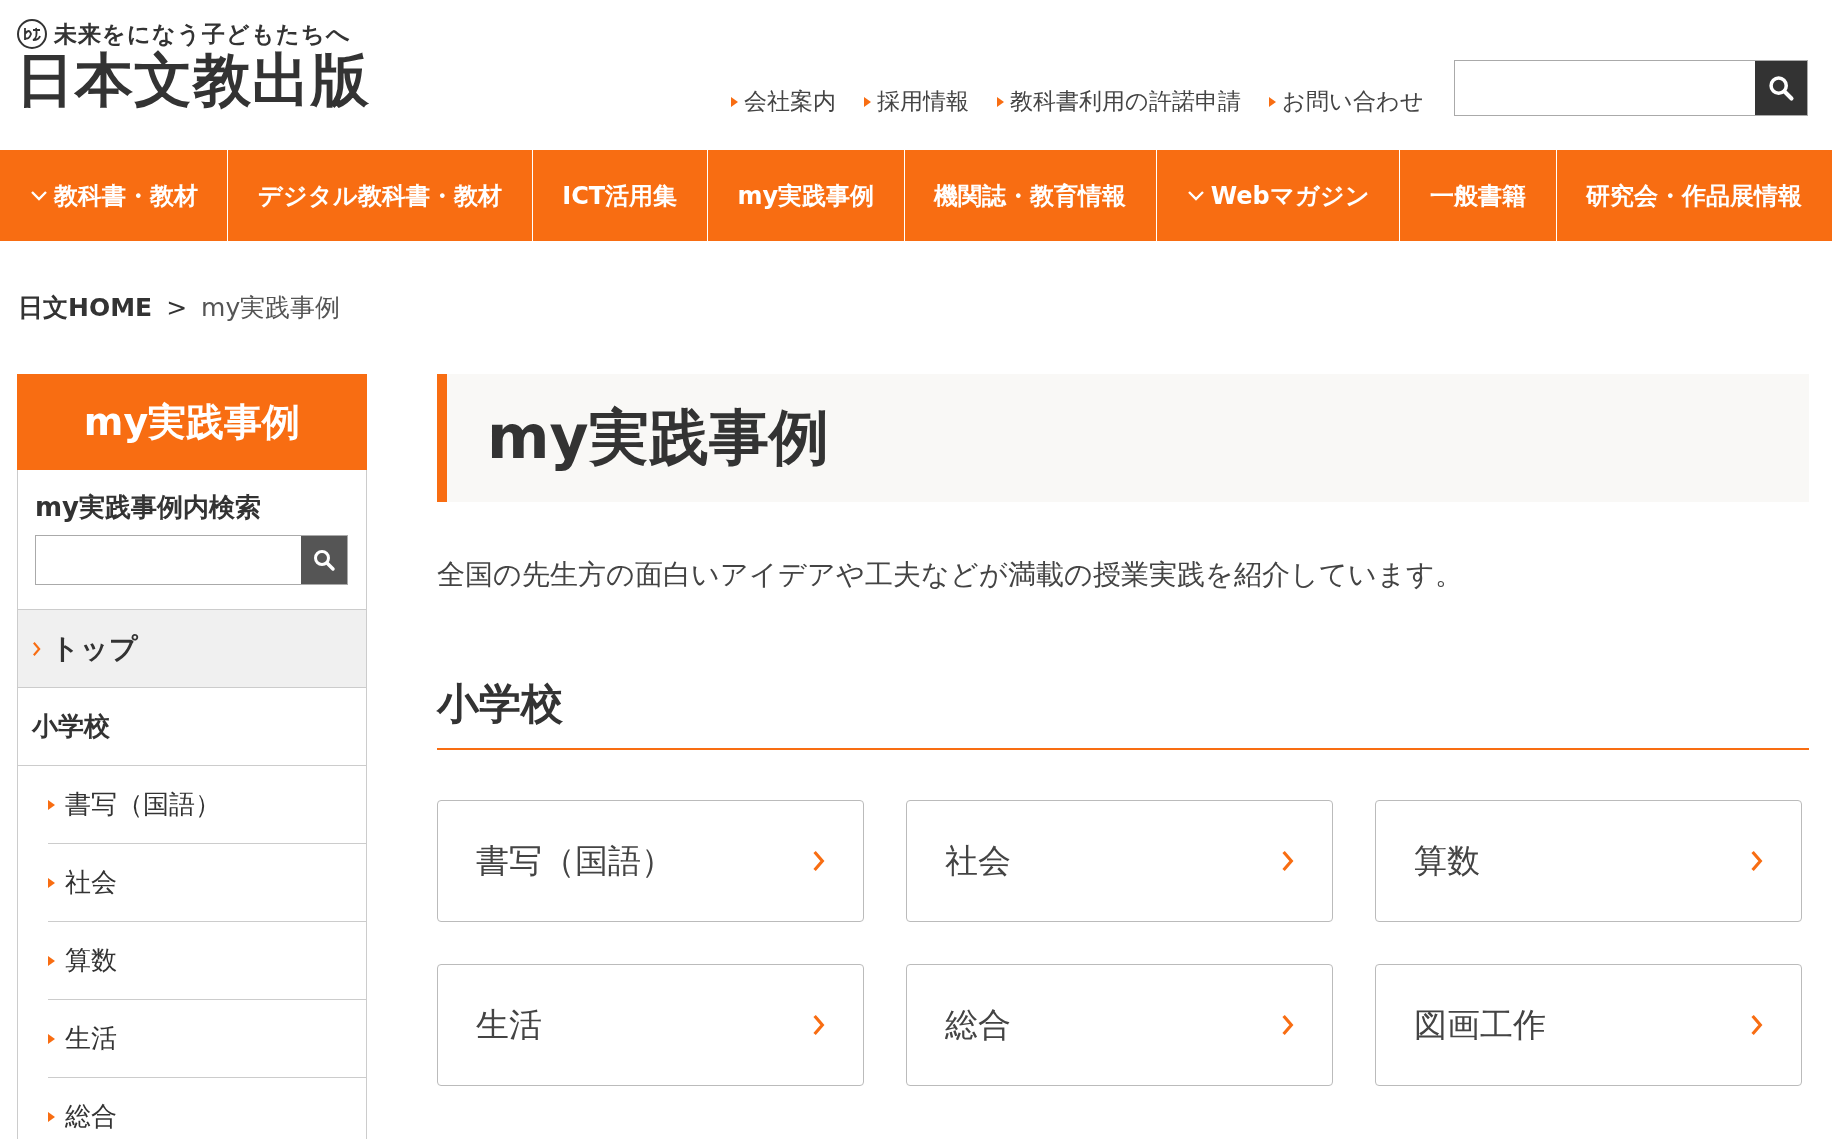 The height and width of the screenshot is (1139, 1832). What do you see at coordinates (85, 307) in the screenshot?
I see `breadcrumb-link: 日文HOME` at bounding box center [85, 307].